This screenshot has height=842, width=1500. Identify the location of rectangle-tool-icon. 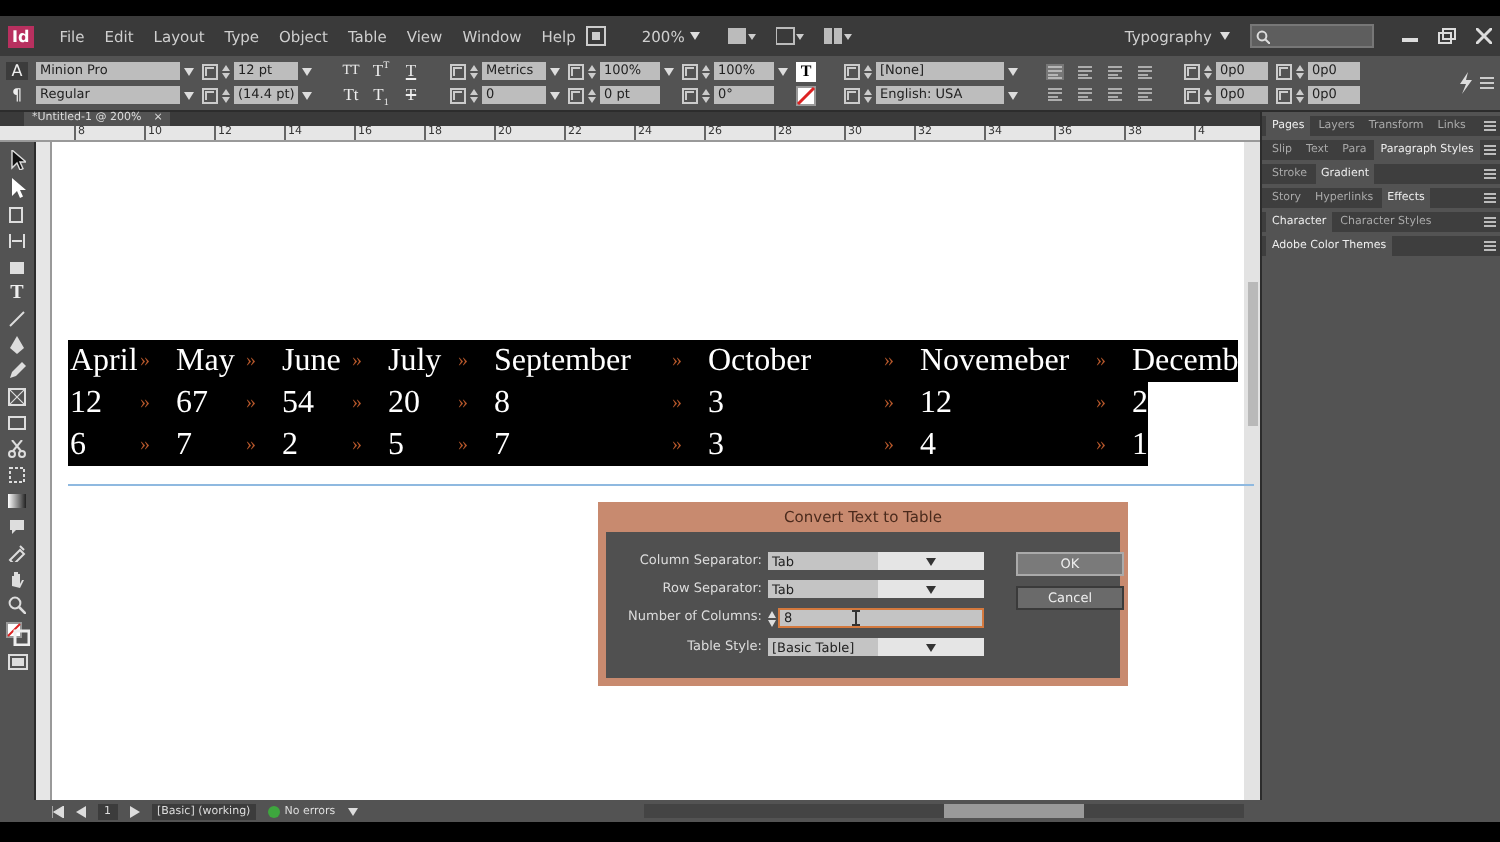
(17, 423).